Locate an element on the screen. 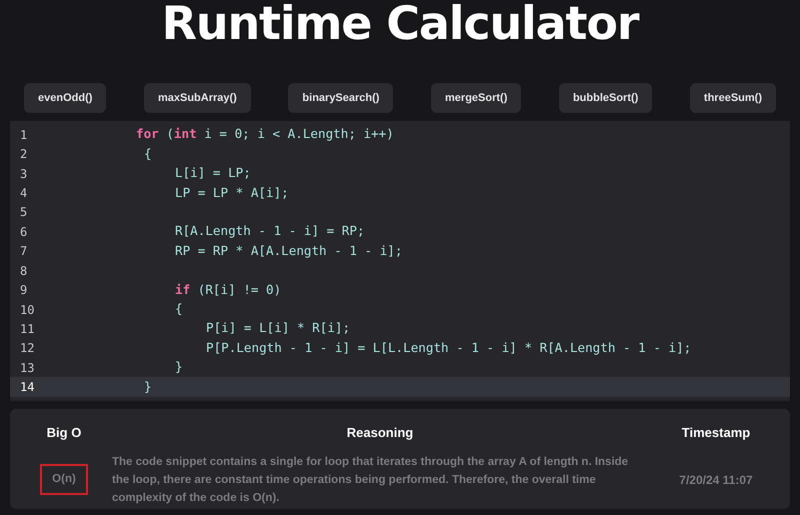 The width and height of the screenshot is (800, 515). line-number: 4 is located at coordinates (23, 193).